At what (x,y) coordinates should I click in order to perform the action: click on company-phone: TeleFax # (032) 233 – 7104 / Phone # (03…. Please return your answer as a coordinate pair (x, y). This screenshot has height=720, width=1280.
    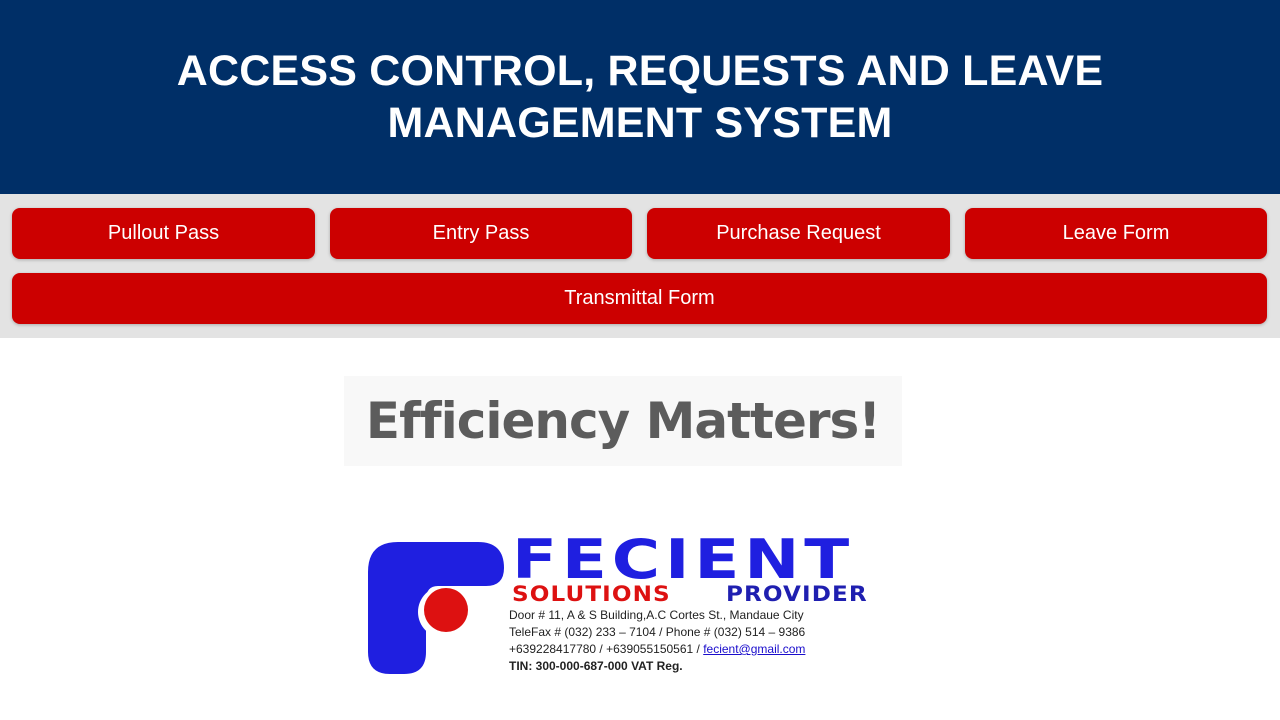
    Looking at the image, I should click on (657, 632).